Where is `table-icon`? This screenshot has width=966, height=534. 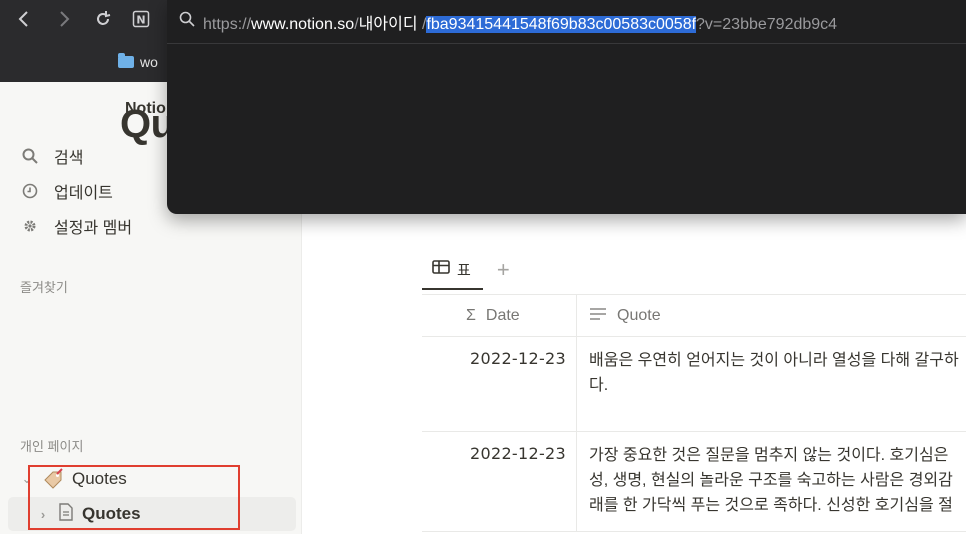 table-icon is located at coordinates (441, 269).